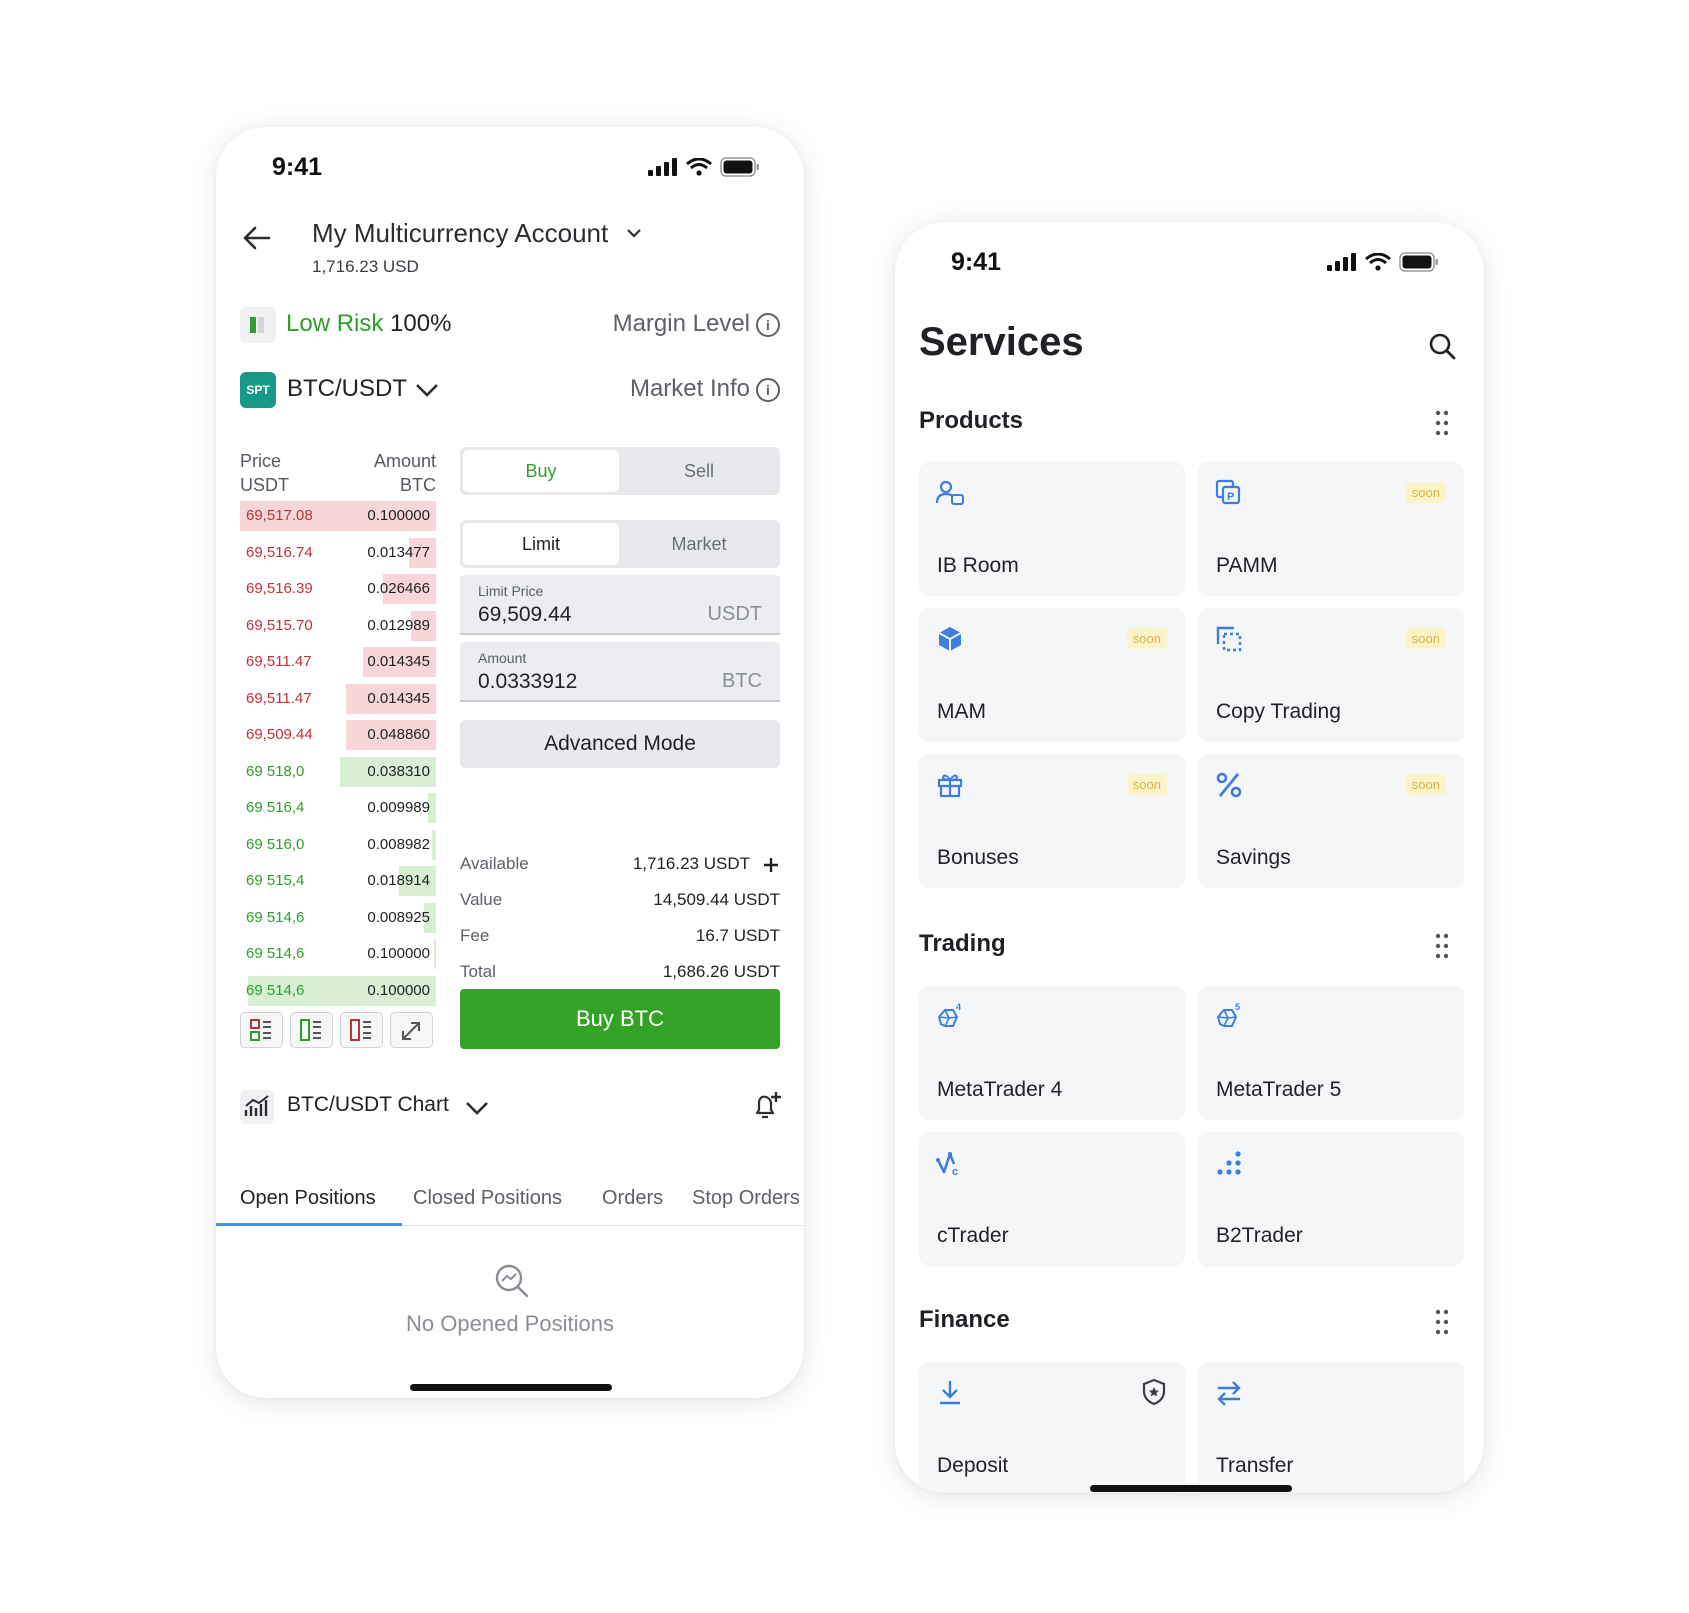 The height and width of the screenshot is (1613, 1689). What do you see at coordinates (541, 544) in the screenshot?
I see `limit-tab: Limit` at bounding box center [541, 544].